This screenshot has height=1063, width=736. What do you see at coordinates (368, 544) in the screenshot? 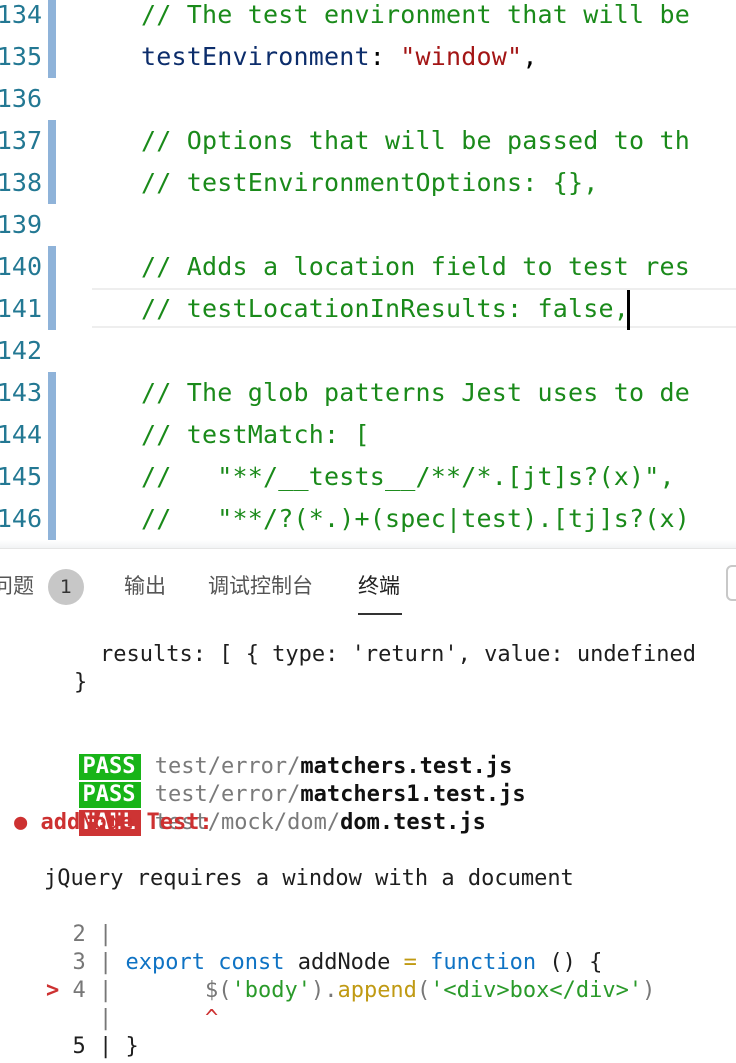
I see `editor-scroll-shadow` at bounding box center [368, 544].